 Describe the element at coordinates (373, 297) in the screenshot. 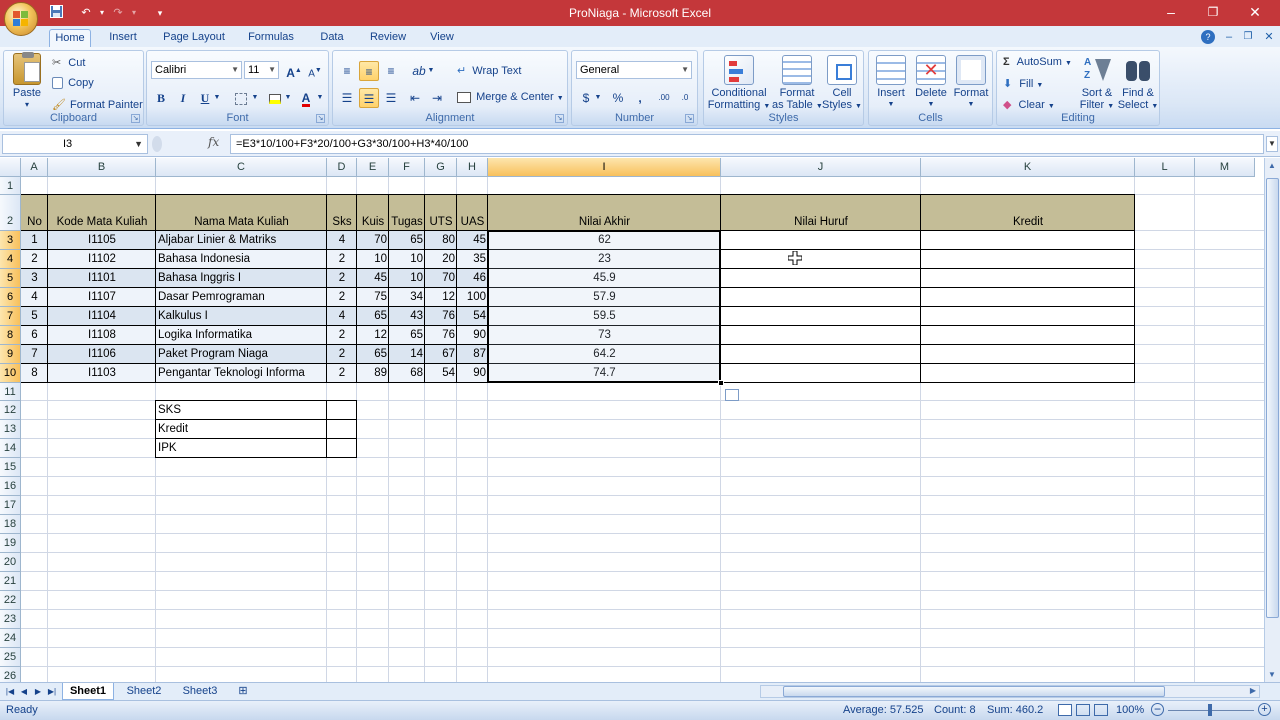

I see `table-cell: 75` at that location.